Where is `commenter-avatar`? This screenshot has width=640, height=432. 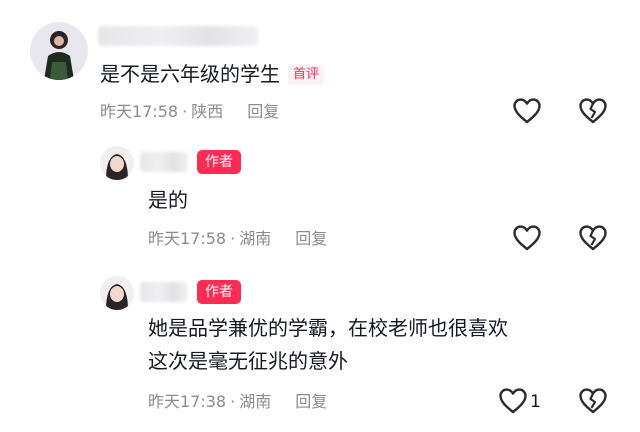
commenter-avatar is located at coordinates (59, 51).